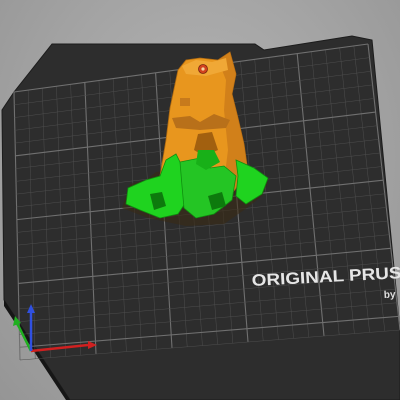  I want to click on model-notch, so click(185, 102).